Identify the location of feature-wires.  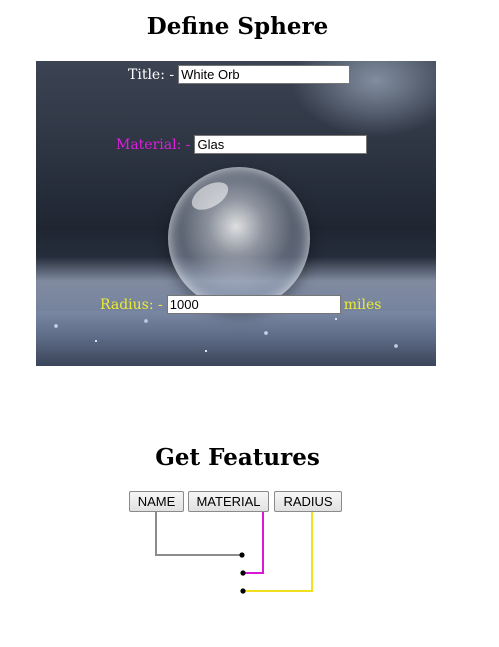
(234, 553).